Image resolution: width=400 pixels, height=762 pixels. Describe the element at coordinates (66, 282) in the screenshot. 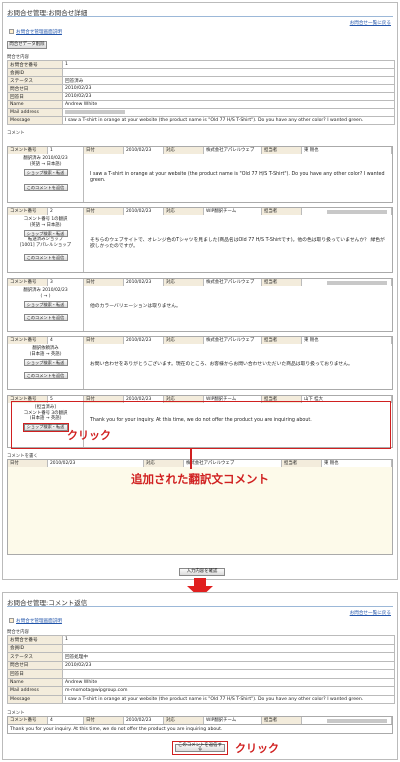

I see `comment-num: 3` at that location.